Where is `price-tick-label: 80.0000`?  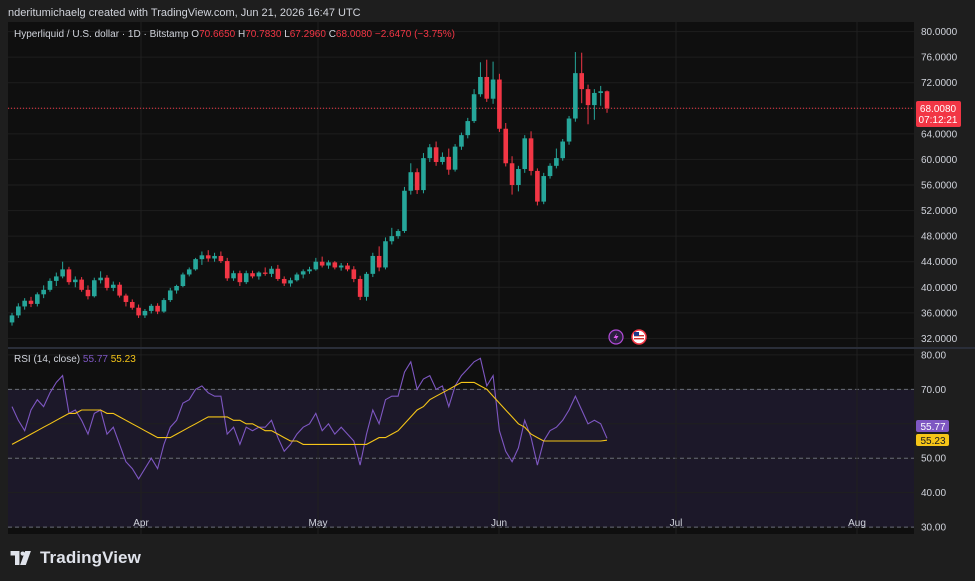
price-tick-label: 80.0000 is located at coordinates (939, 32).